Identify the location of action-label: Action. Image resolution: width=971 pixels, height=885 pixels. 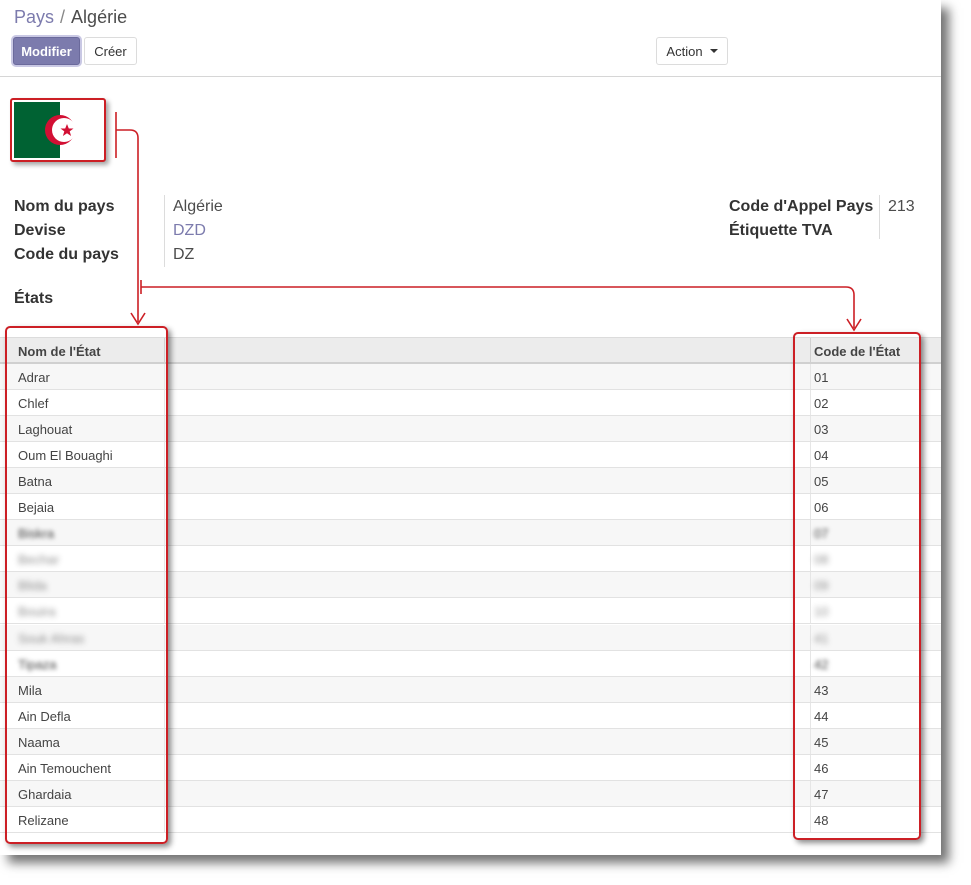
(684, 51).